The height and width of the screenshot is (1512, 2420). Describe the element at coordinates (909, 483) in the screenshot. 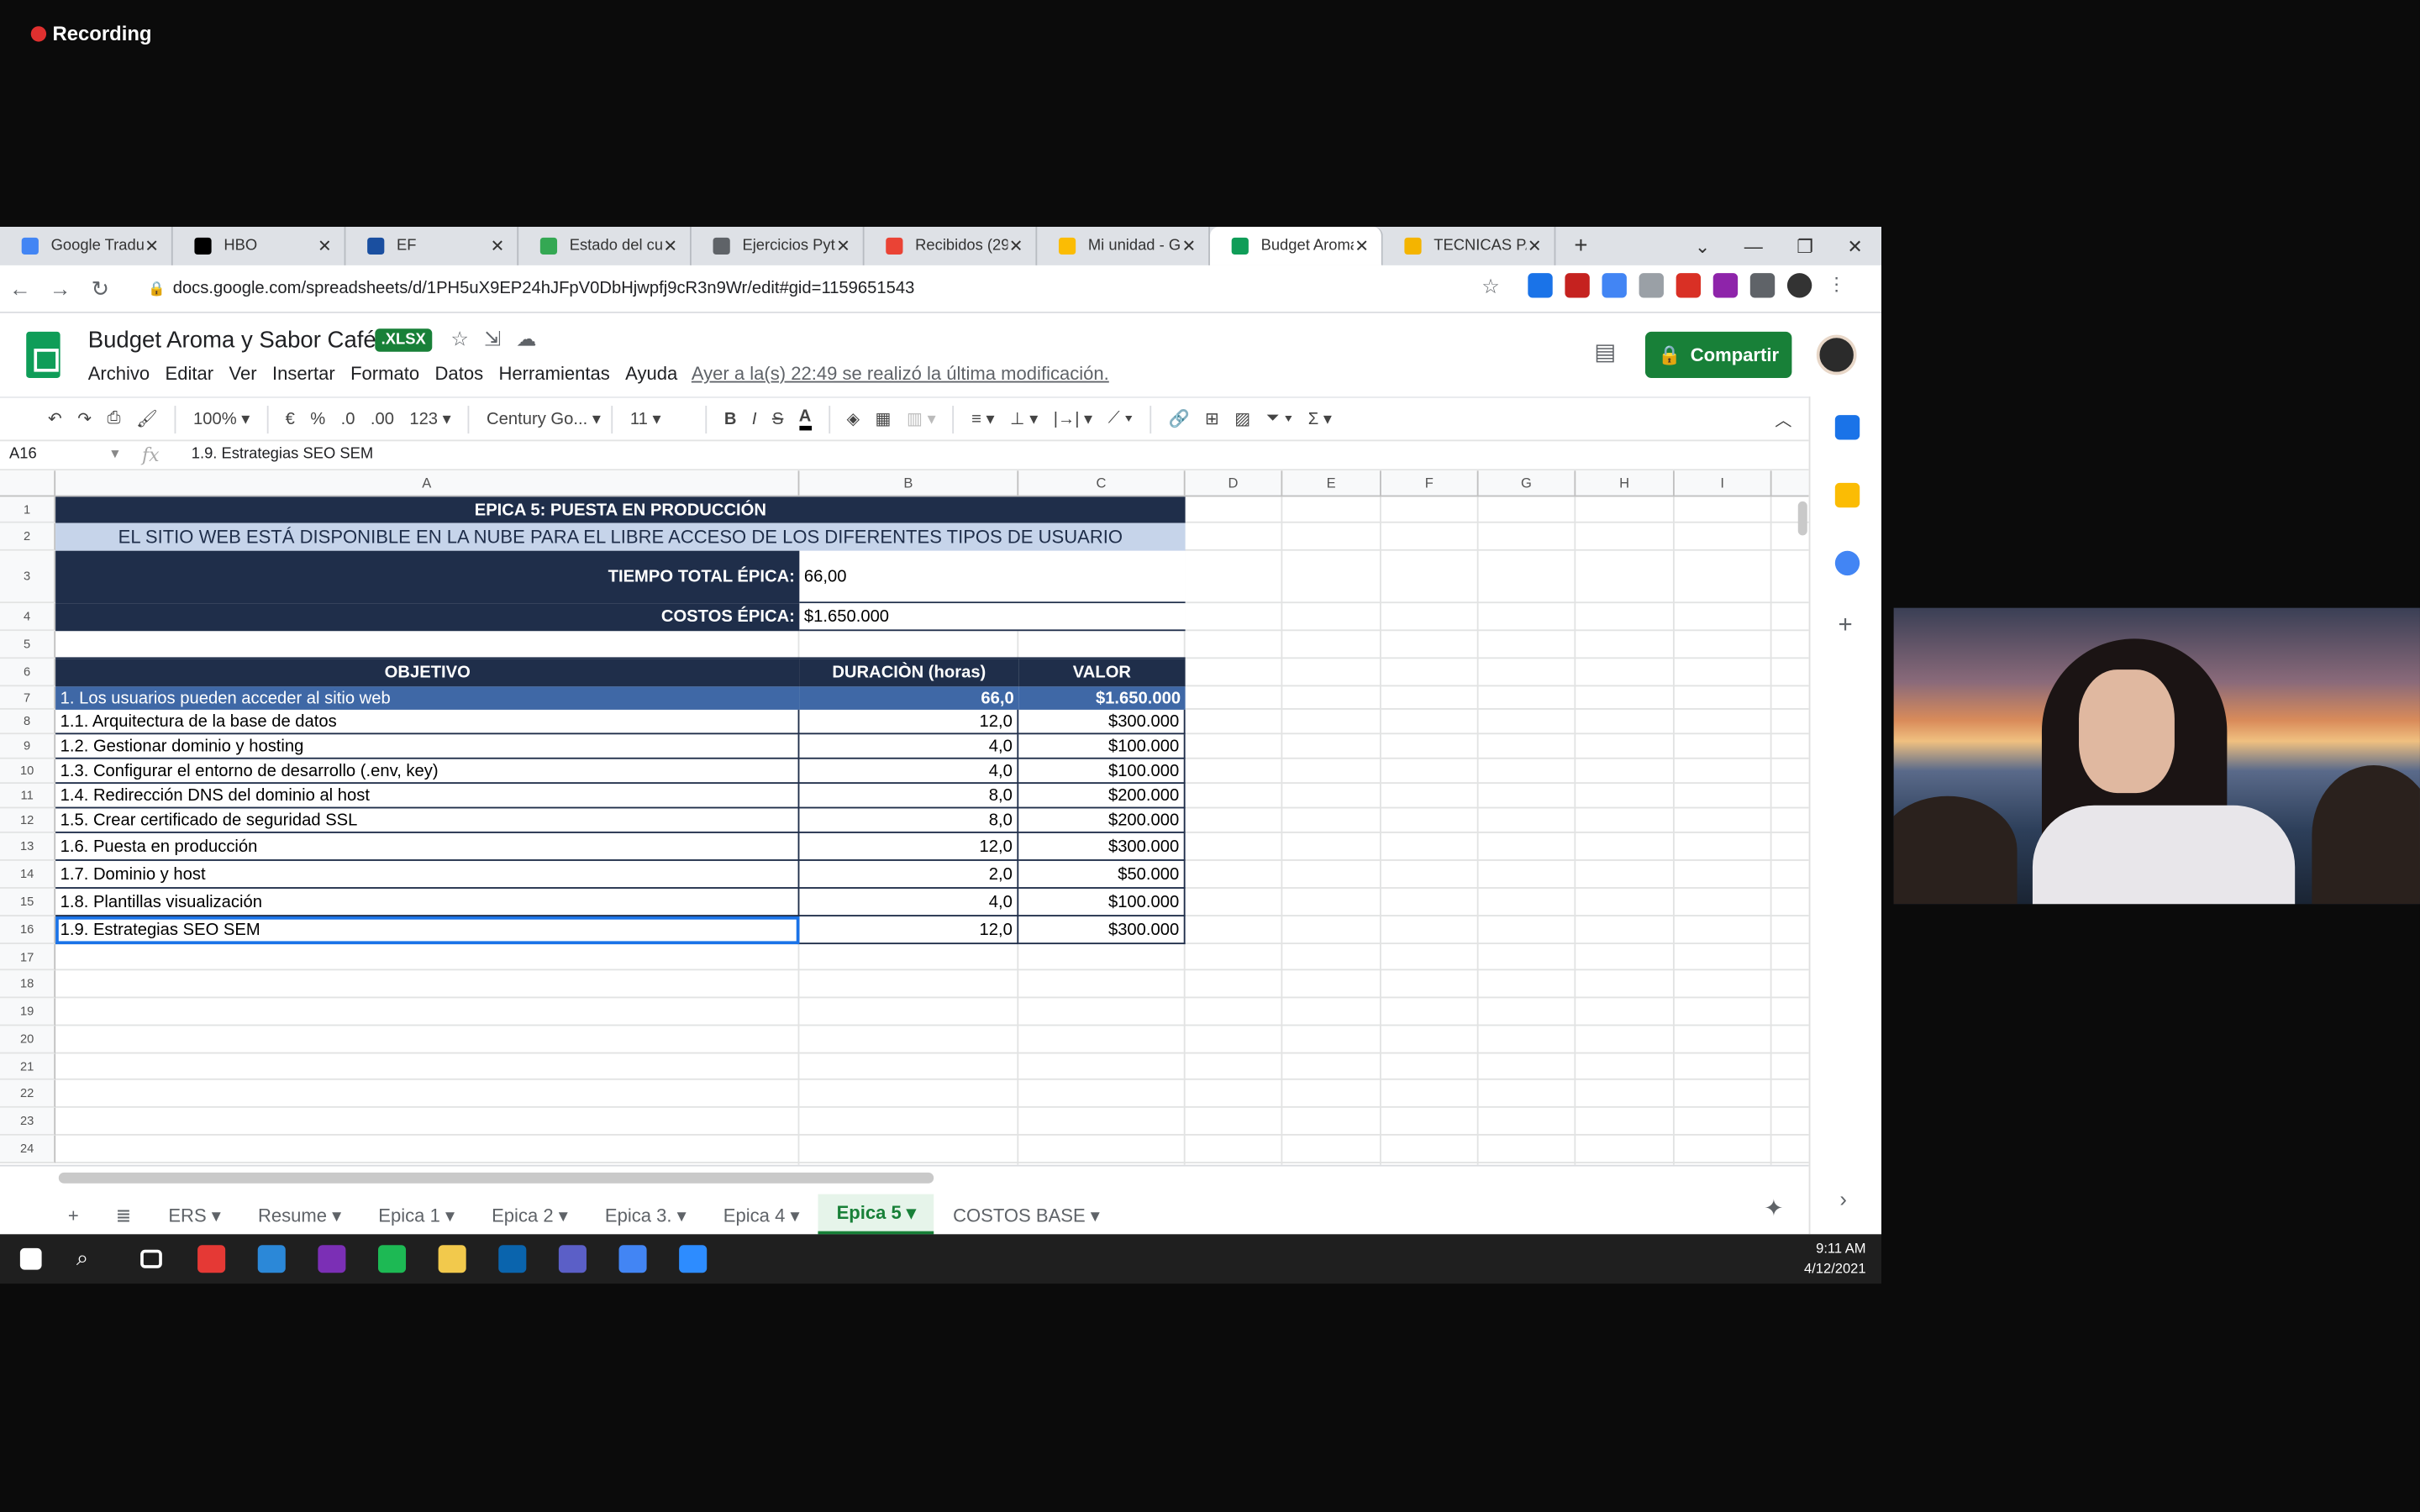

I see `column-header: B` at that location.